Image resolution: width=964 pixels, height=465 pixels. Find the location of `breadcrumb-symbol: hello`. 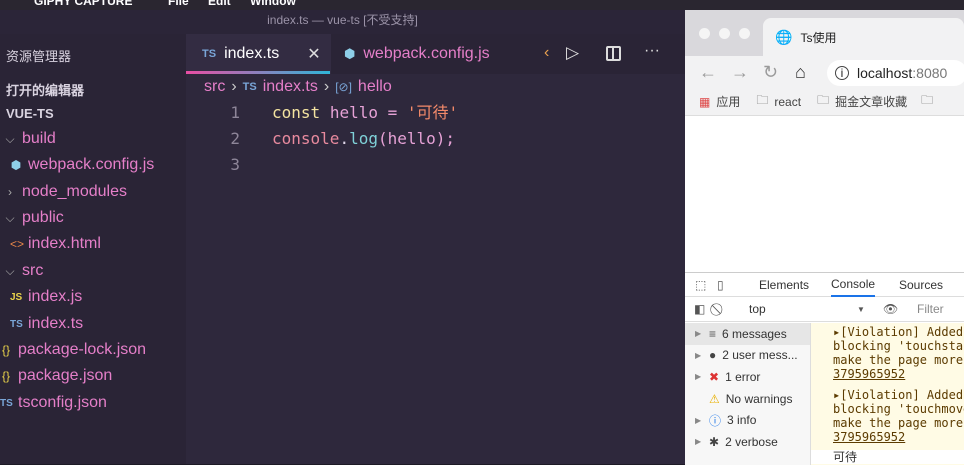

breadcrumb-symbol: hello is located at coordinates (375, 87).